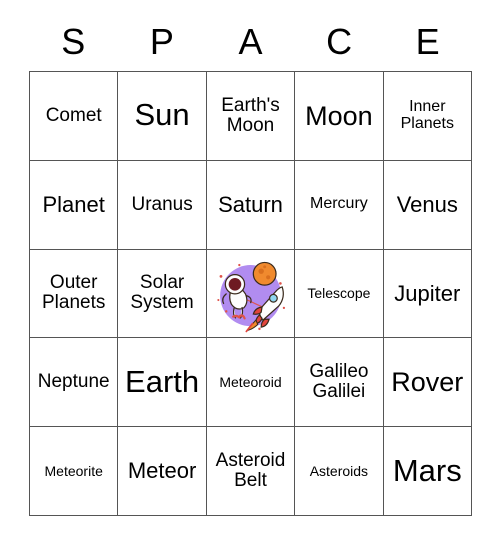 The image size is (500, 544). I want to click on bingo-cell-label: Jupiter, so click(427, 293).